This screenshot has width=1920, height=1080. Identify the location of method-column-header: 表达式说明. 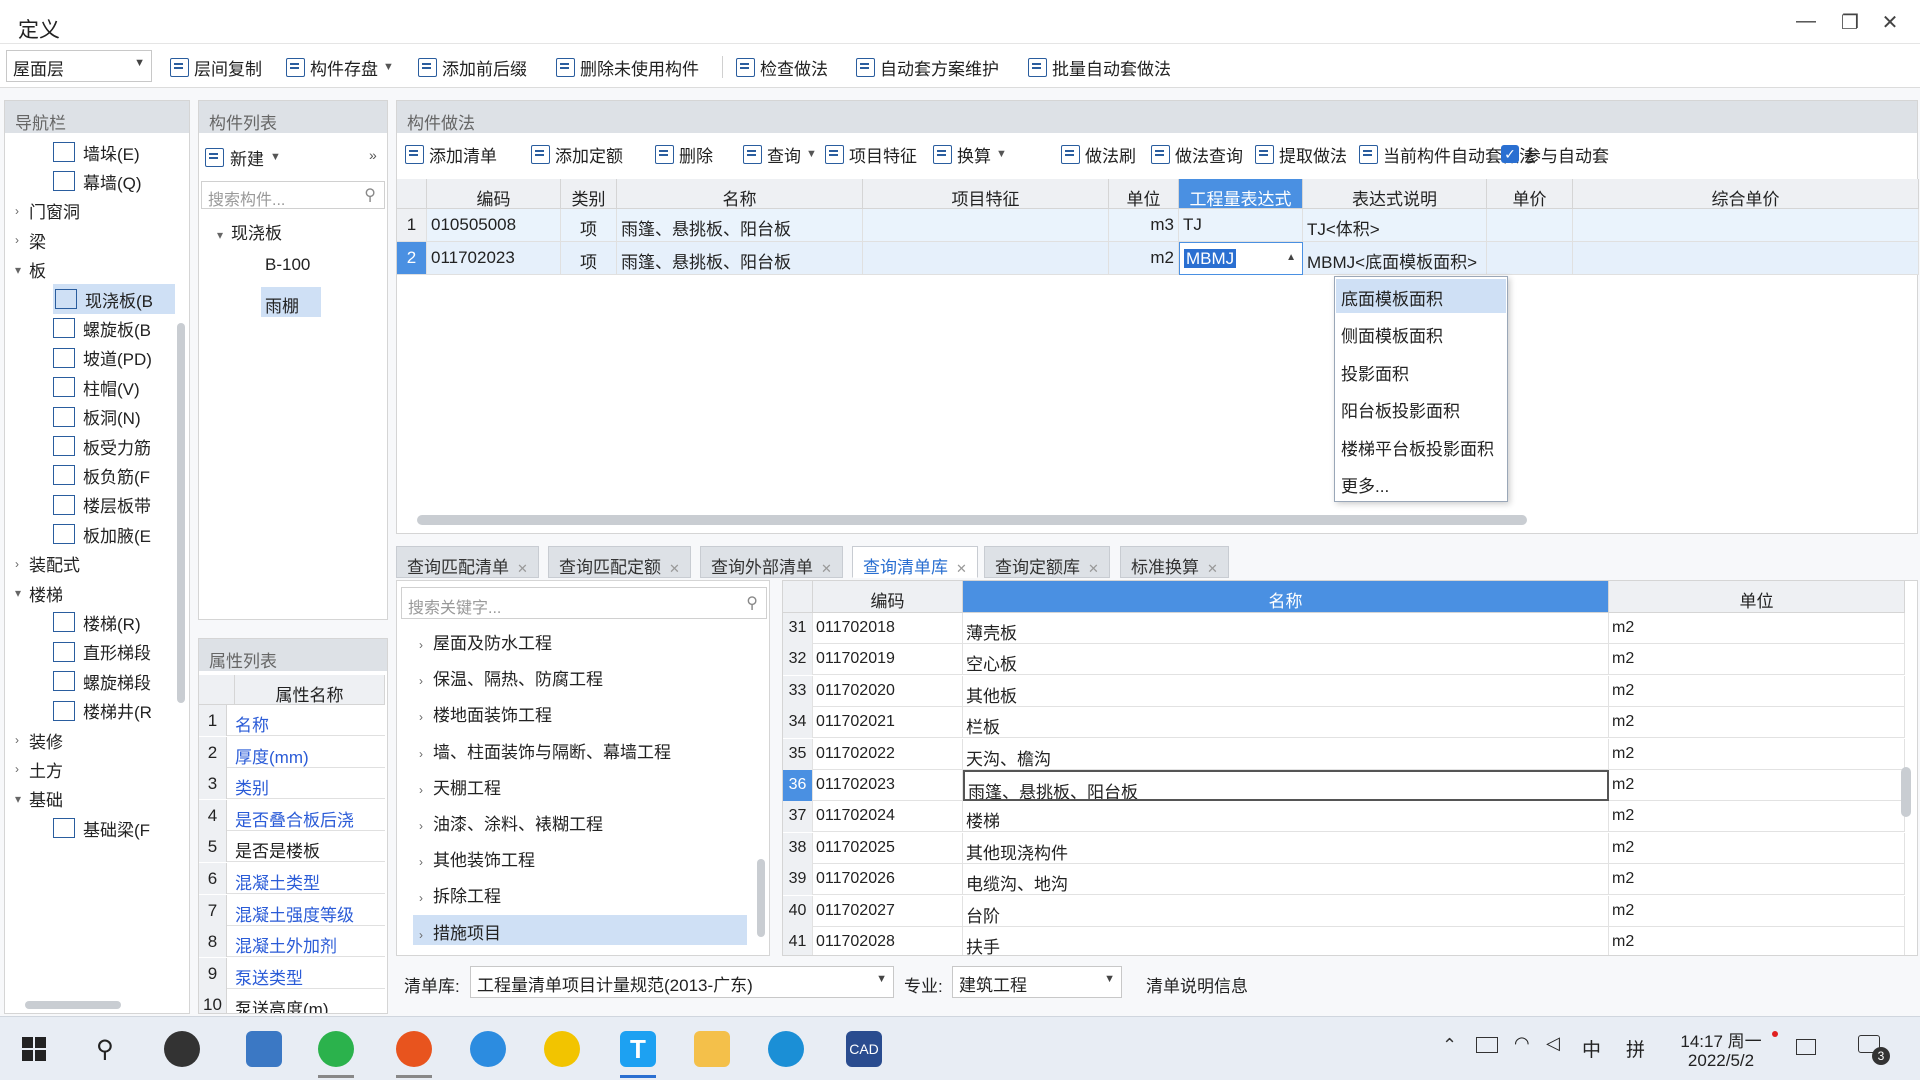
(1395, 194).